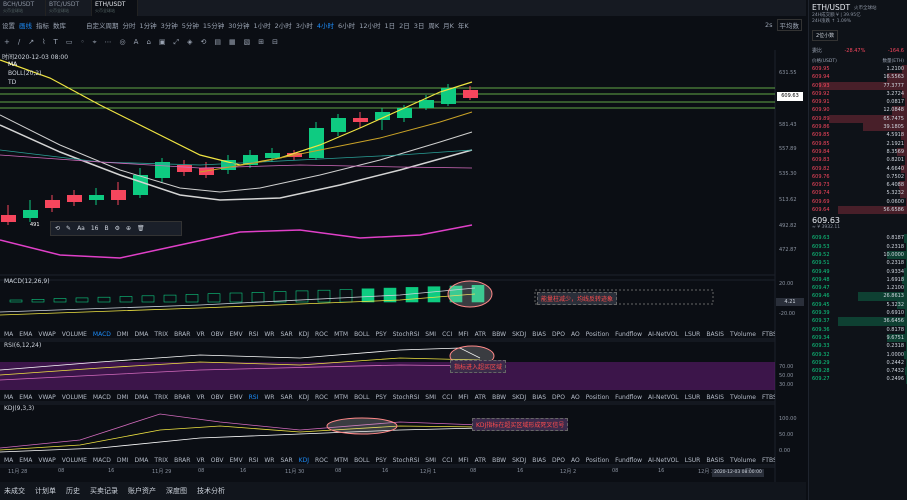  Describe the element at coordinates (304, 25) in the screenshot. I see `period-option: 3小时` at that location.